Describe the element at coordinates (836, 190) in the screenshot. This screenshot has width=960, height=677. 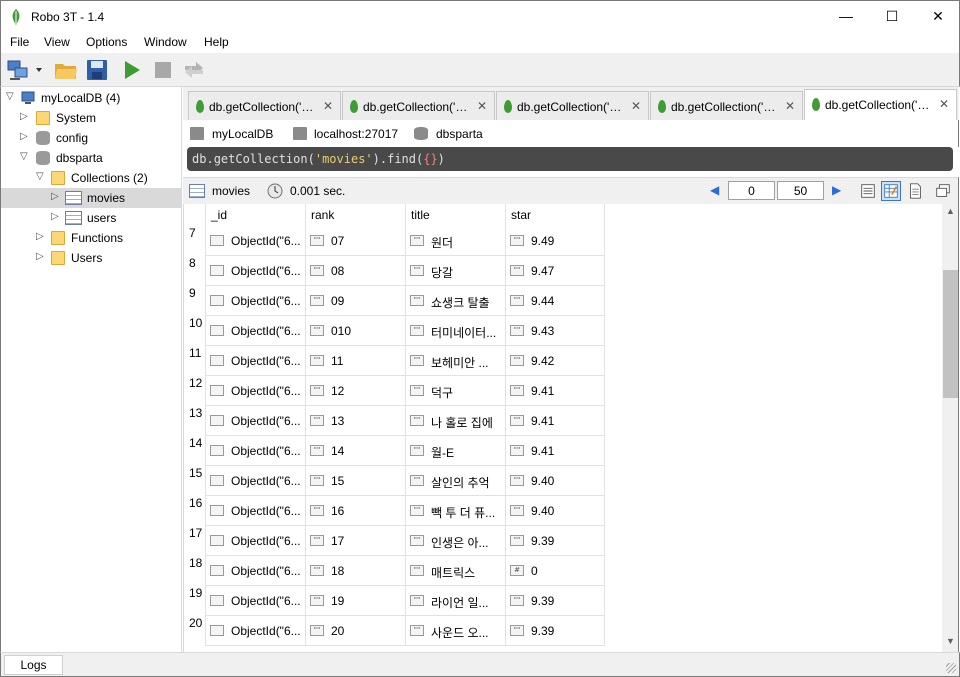
I see `next-page-button: ▶` at that location.